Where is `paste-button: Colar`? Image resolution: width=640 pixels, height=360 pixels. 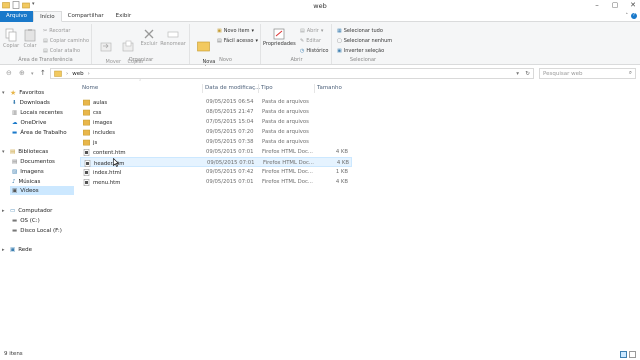
paste-button: Colar is located at coordinates (30, 38).